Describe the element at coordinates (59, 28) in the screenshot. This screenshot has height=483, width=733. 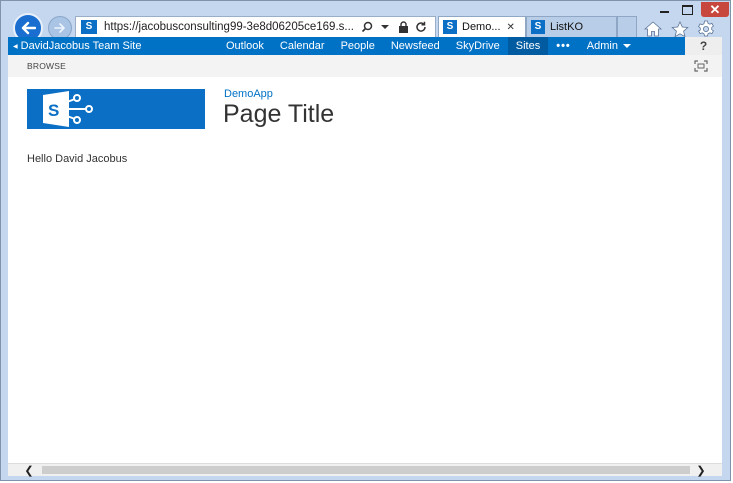
I see `forward-arrow-icon` at that location.